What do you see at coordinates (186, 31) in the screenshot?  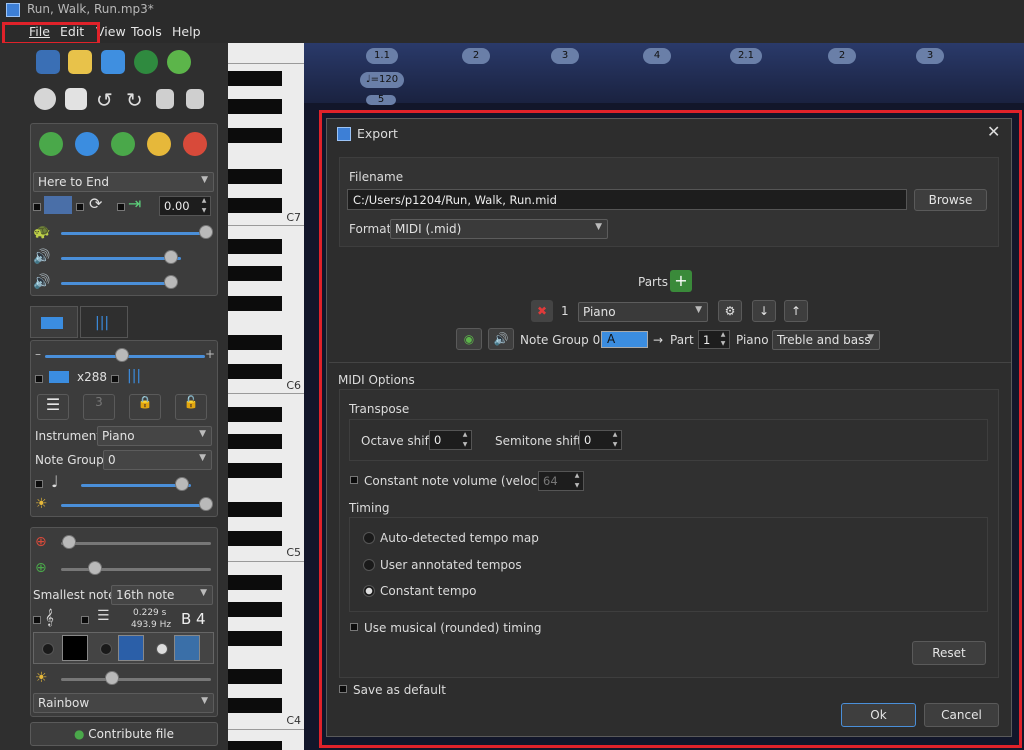 I see `menu-help: Help` at bounding box center [186, 31].